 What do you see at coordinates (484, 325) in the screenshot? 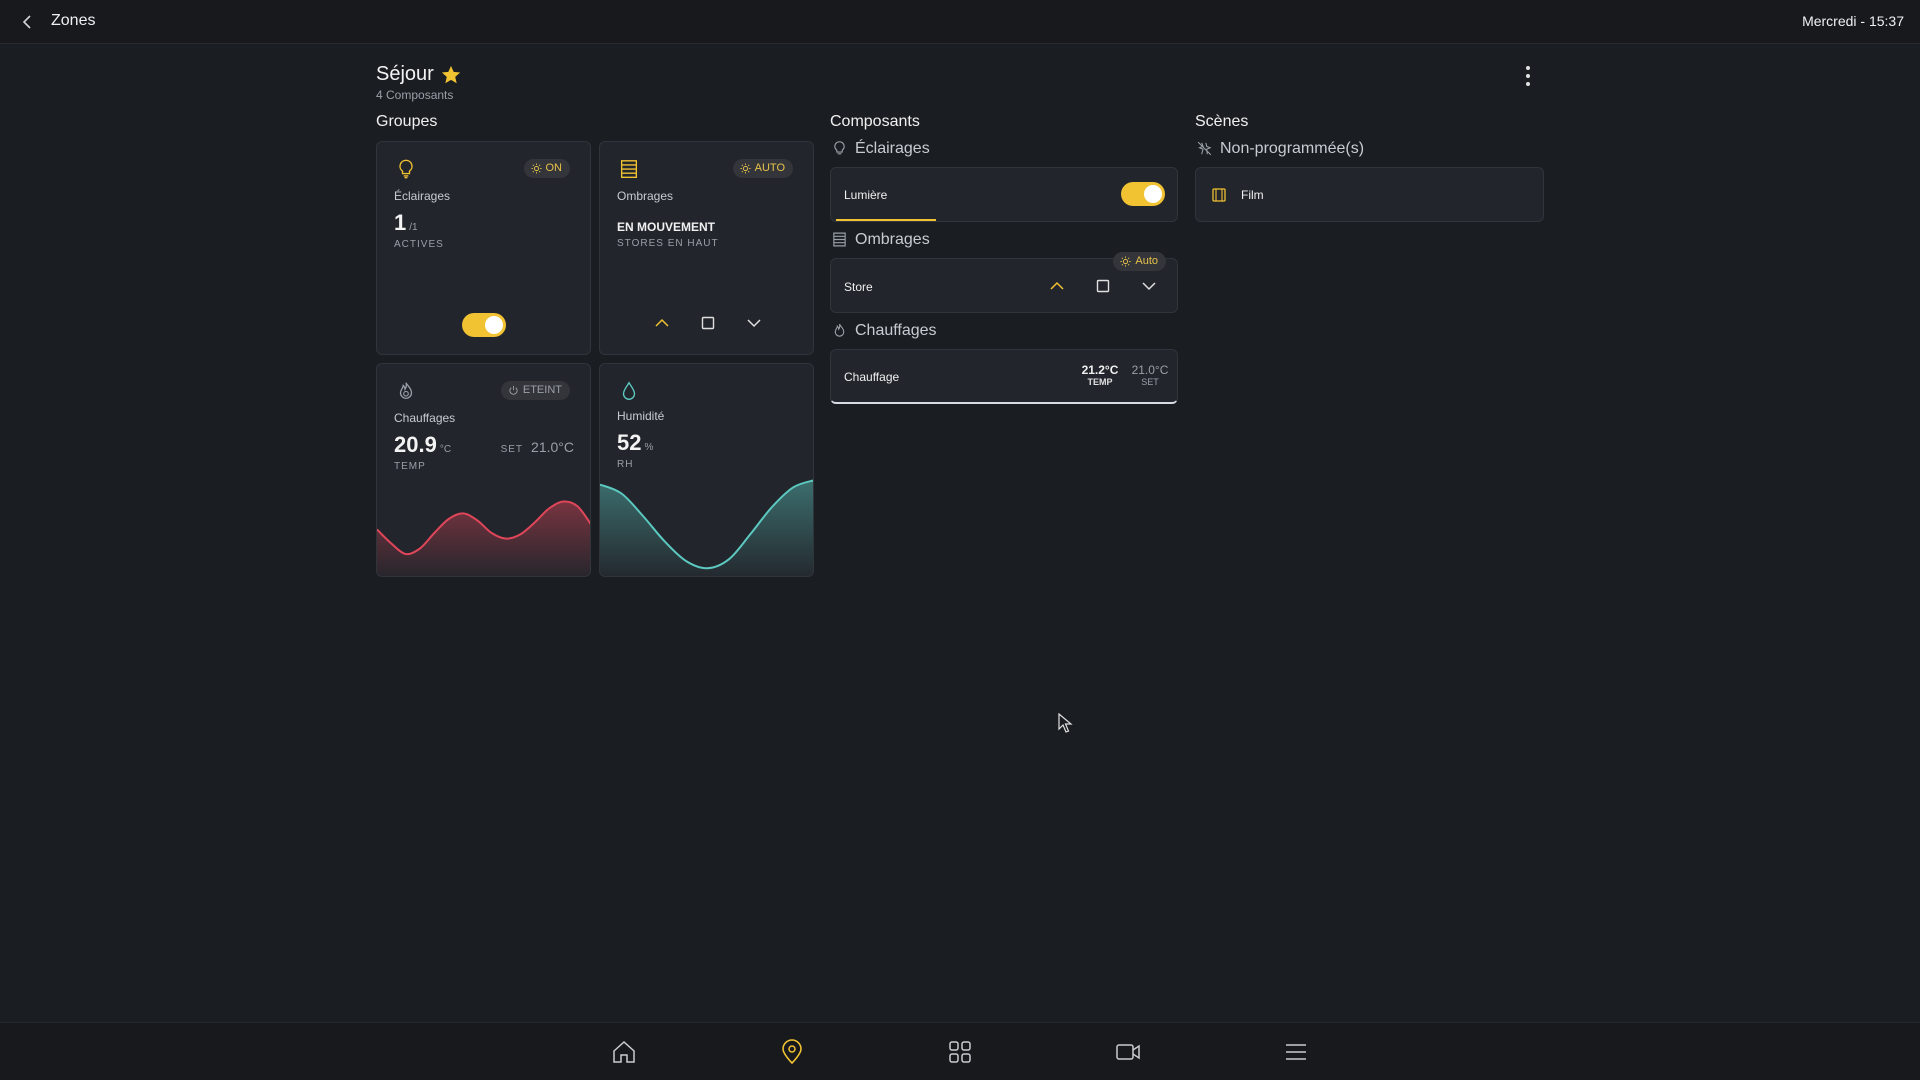
I see `lighting-group-toggle` at bounding box center [484, 325].